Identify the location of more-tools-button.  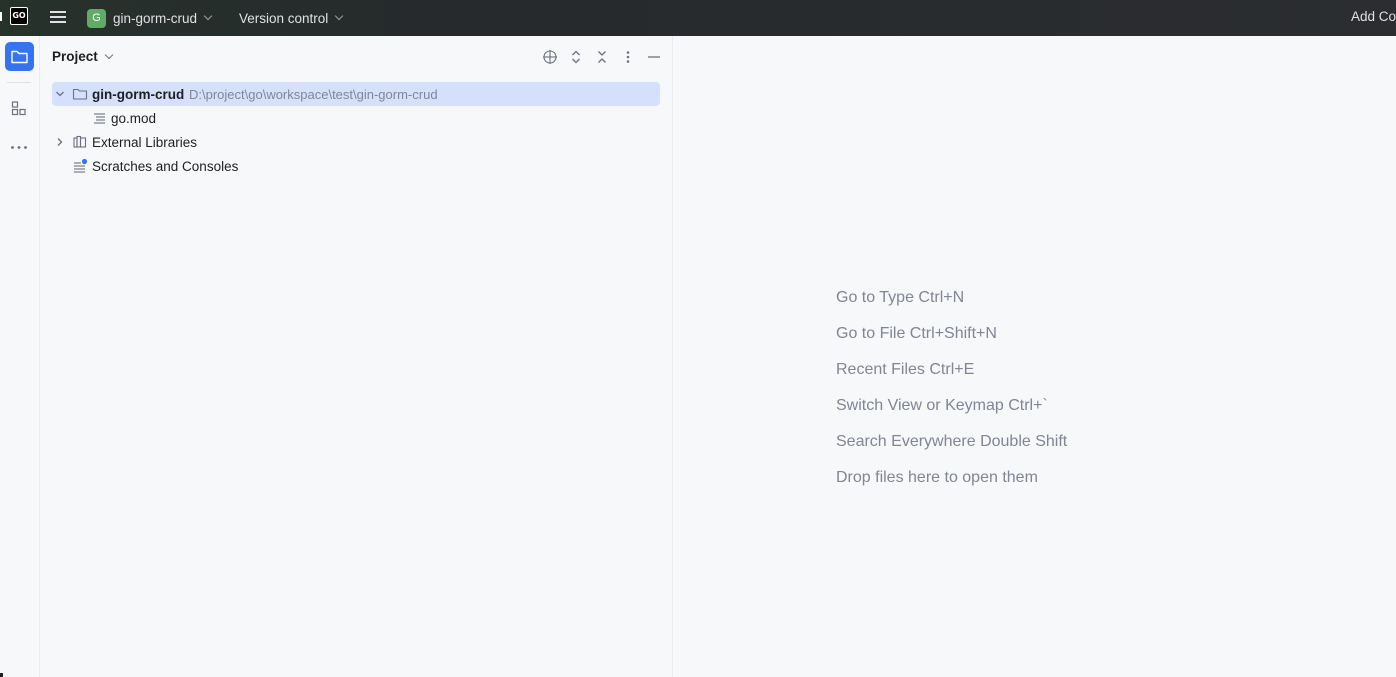
(19, 147).